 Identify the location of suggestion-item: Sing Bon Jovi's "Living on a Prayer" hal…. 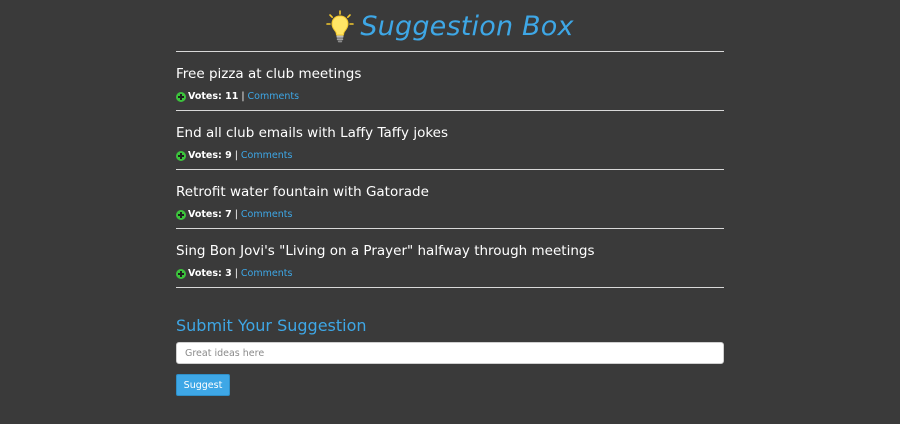
(450, 258).